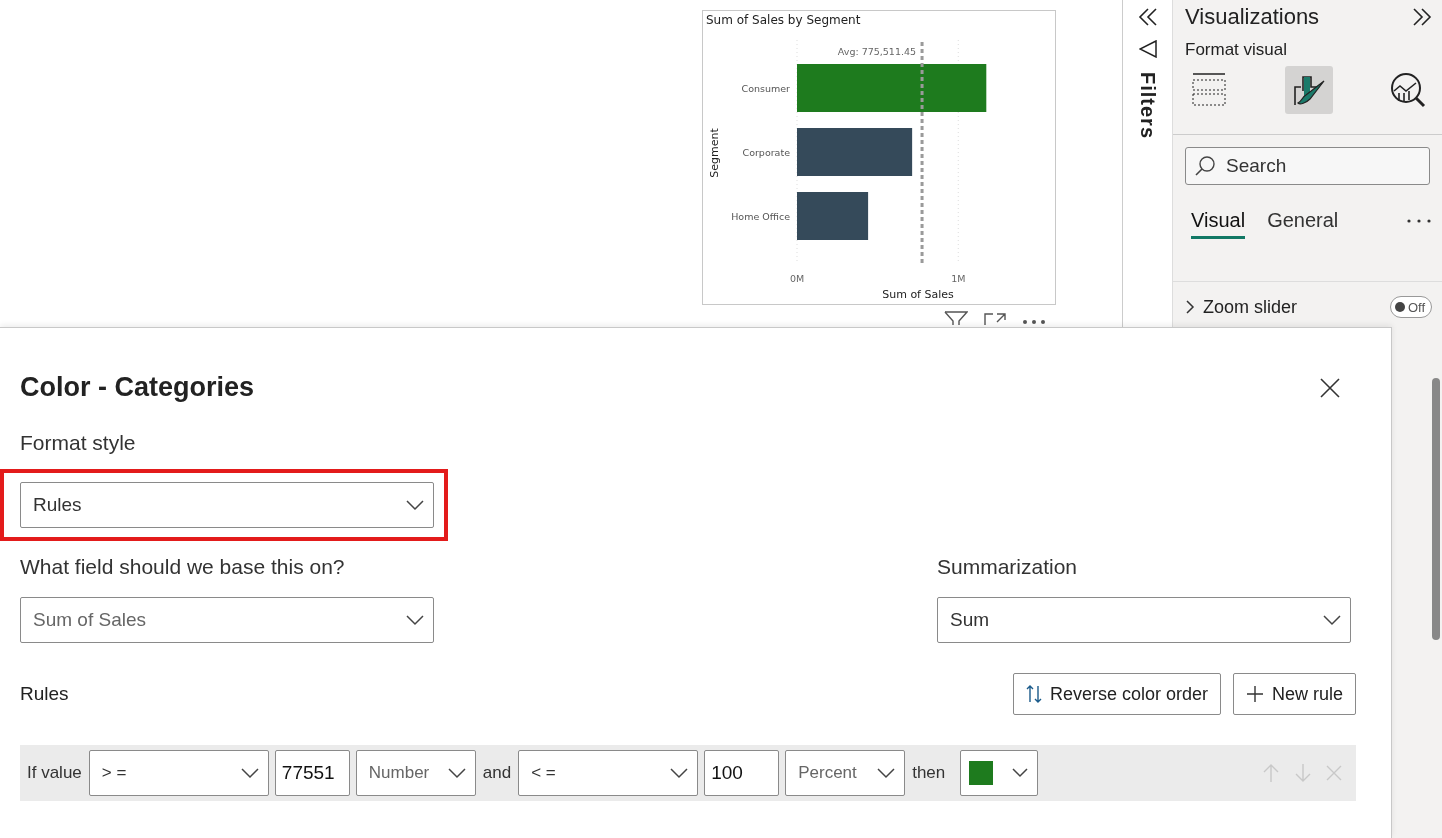 The height and width of the screenshot is (838, 1442). Describe the element at coordinates (1422, 17) in the screenshot. I see `expand-icon` at that location.